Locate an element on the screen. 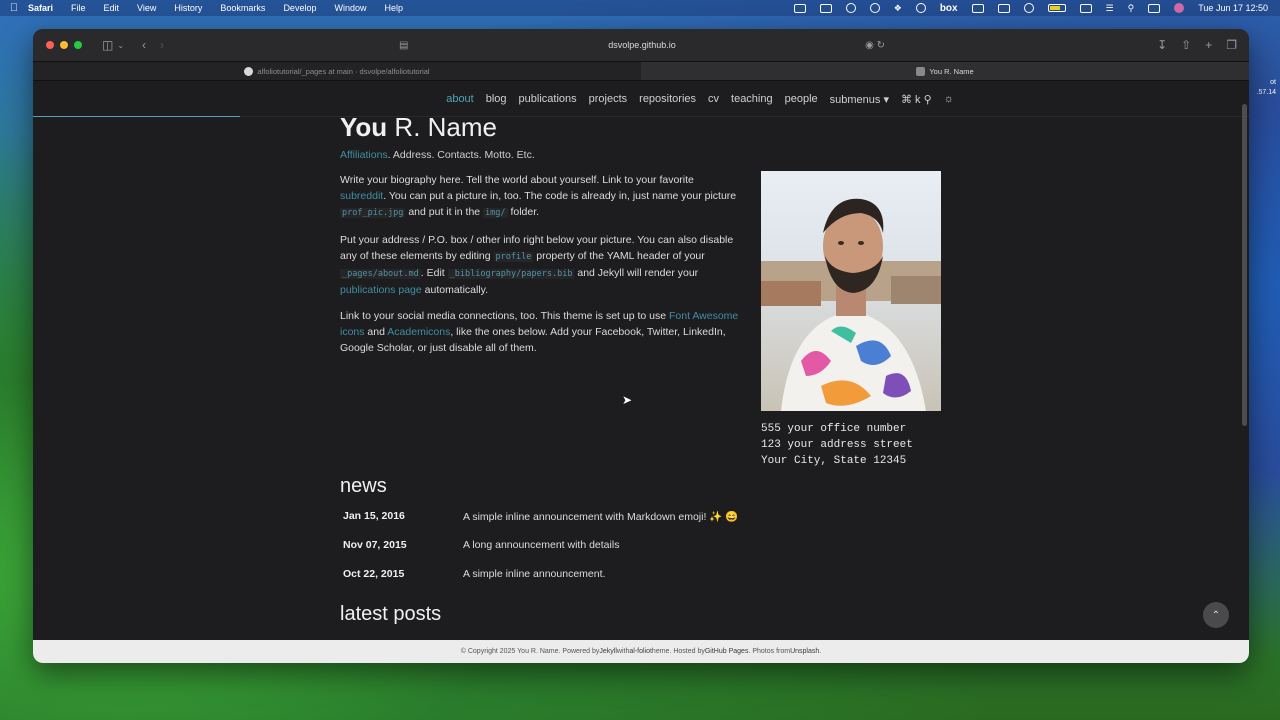 This screenshot has height=720, width=1280. nav-submenus: submenus ▾ is located at coordinates (859, 99).